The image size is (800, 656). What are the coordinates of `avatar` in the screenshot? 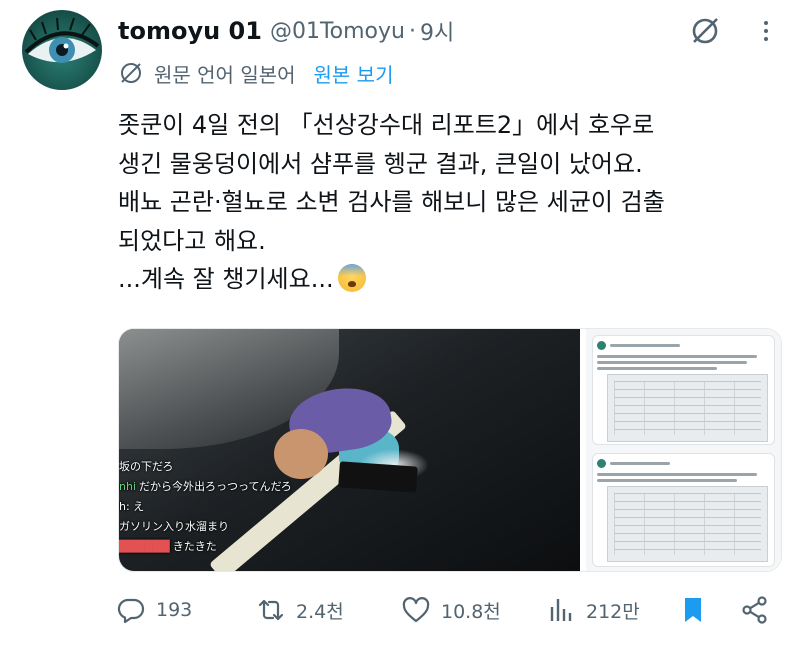 It's located at (62, 50).